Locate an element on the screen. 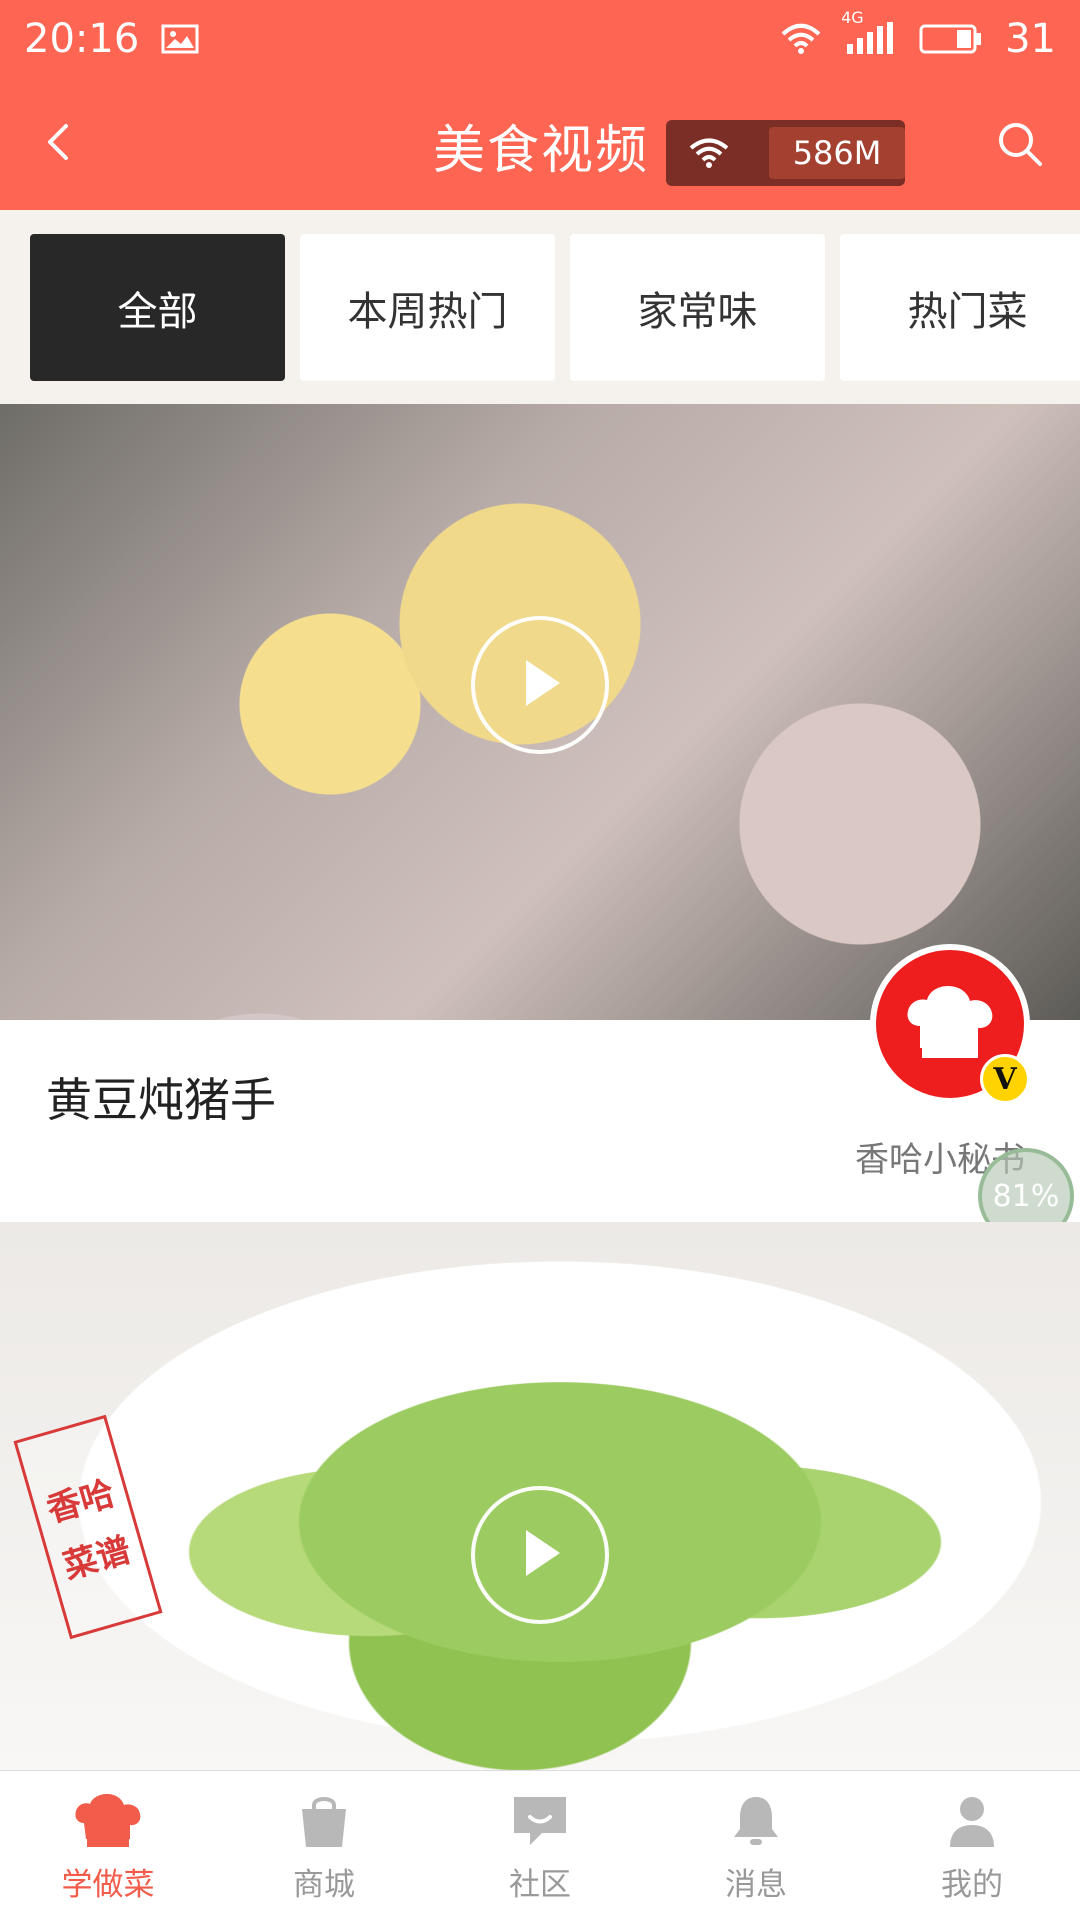 The image size is (1080, 1921). bell-icon is located at coordinates (756, 1821).